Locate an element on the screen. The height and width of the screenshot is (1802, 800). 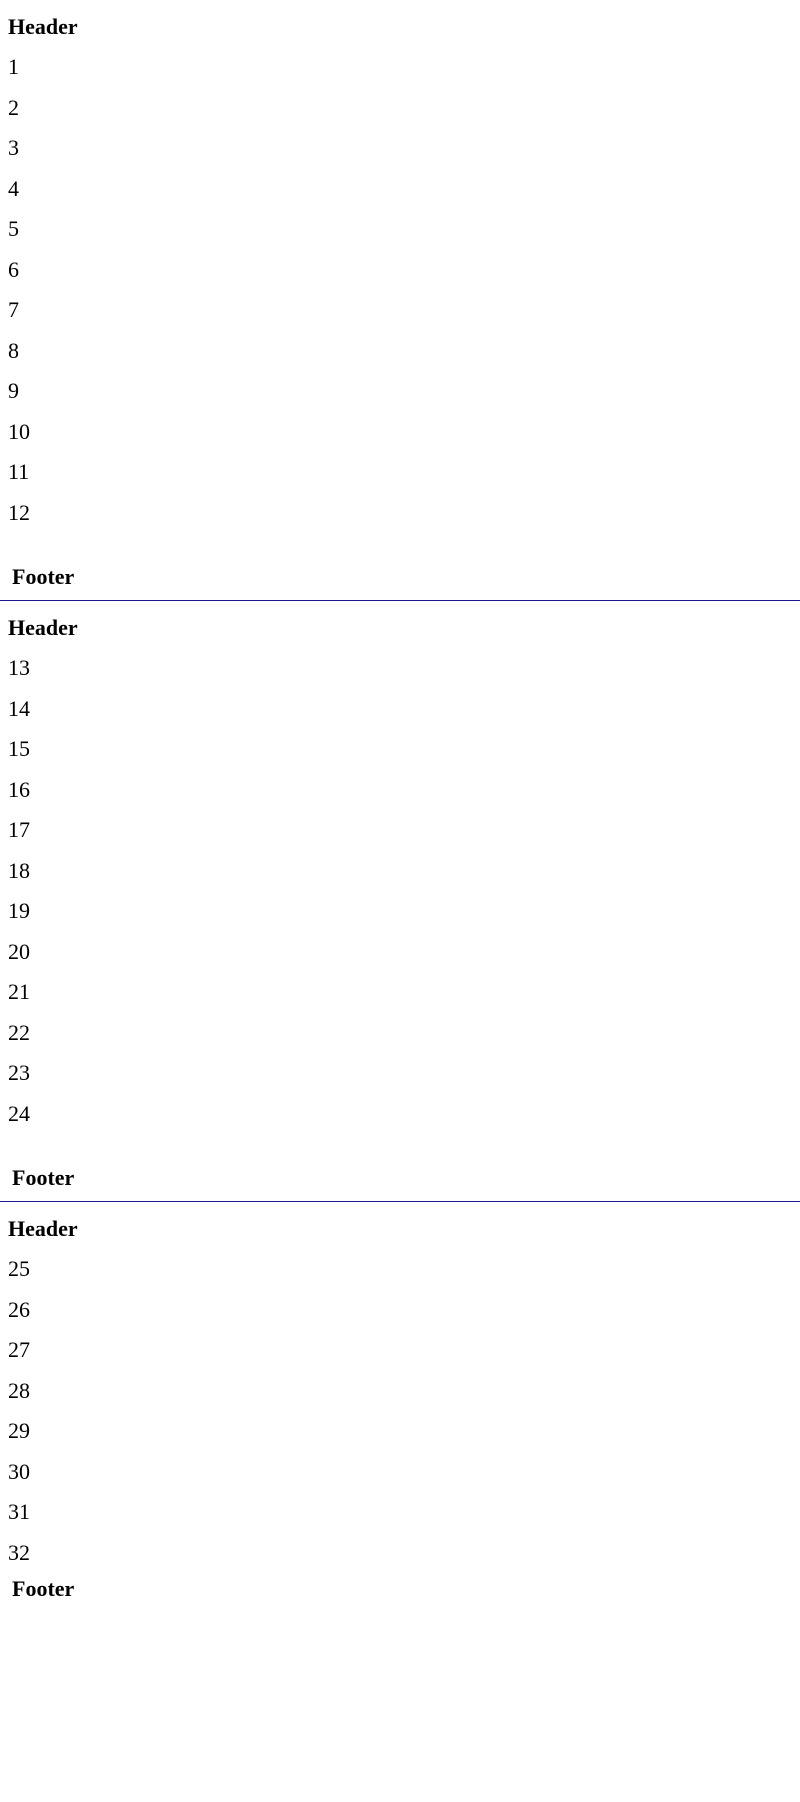
list-item: 6 is located at coordinates (13, 269).